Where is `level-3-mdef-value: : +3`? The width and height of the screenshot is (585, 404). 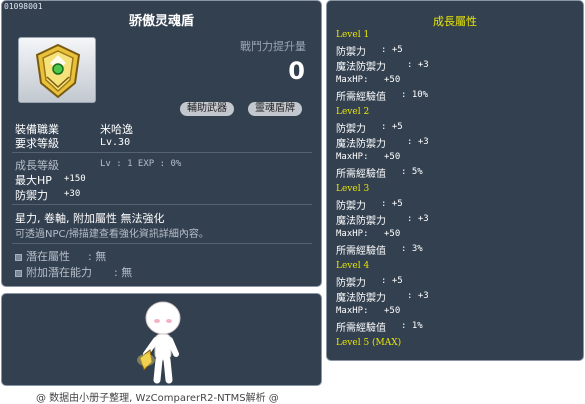 level-3-mdef-value: : +3 is located at coordinates (418, 219).